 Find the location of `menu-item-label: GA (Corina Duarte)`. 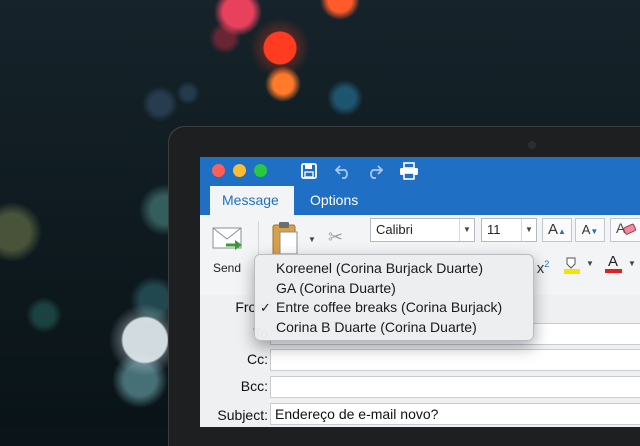

menu-item-label: GA (Corina Duarte) is located at coordinates (336, 287).